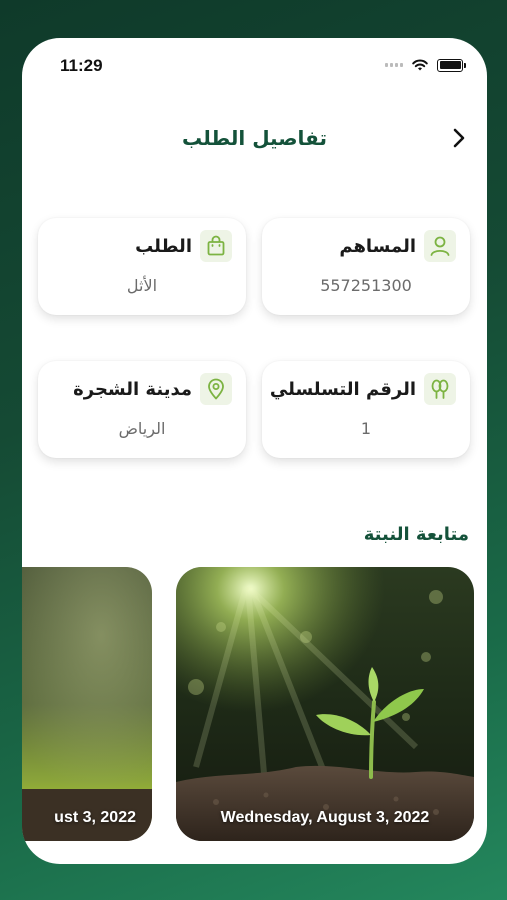 This screenshot has width=507, height=900. Describe the element at coordinates (377, 246) in the screenshot. I see `contributor-label: المساهم` at that location.